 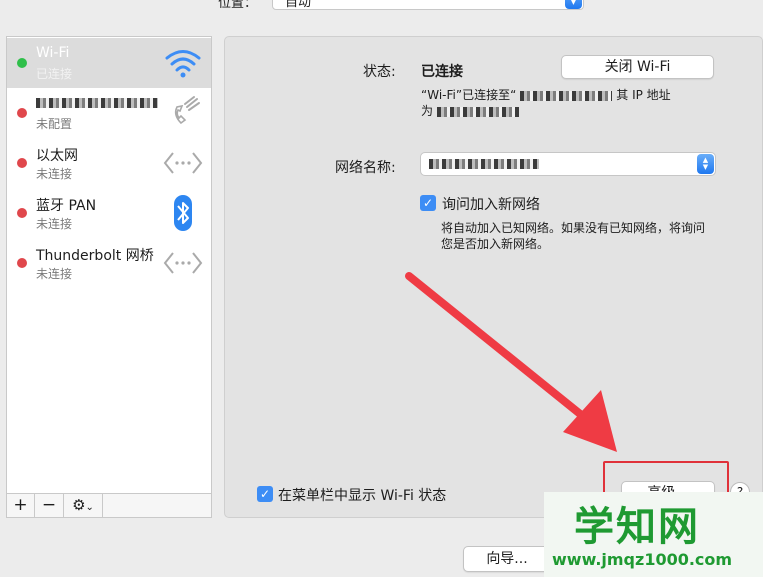 What do you see at coordinates (362, 496) in the screenshot?
I see `show-in-menubar-label: 在菜单栏中显示 Wi-Fi 状态` at bounding box center [362, 496].